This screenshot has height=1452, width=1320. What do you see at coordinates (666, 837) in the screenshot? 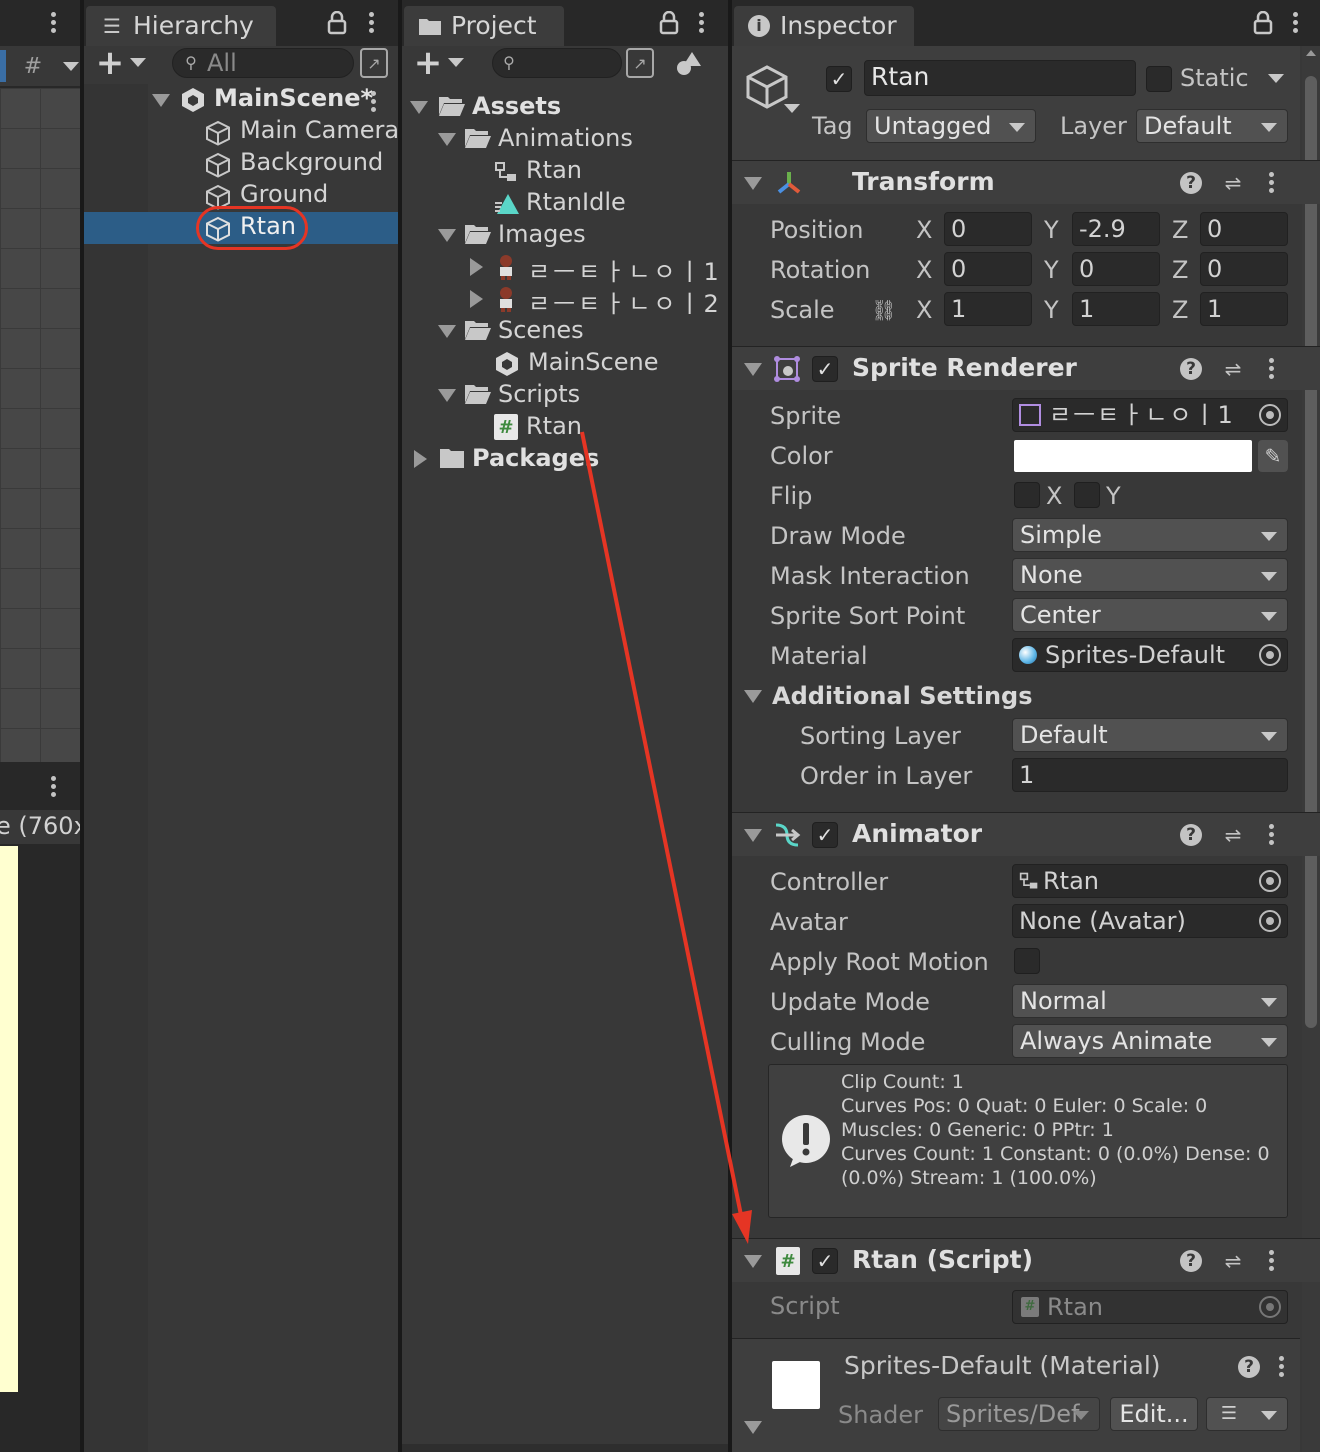
I see `annotation-arrow` at bounding box center [666, 837].